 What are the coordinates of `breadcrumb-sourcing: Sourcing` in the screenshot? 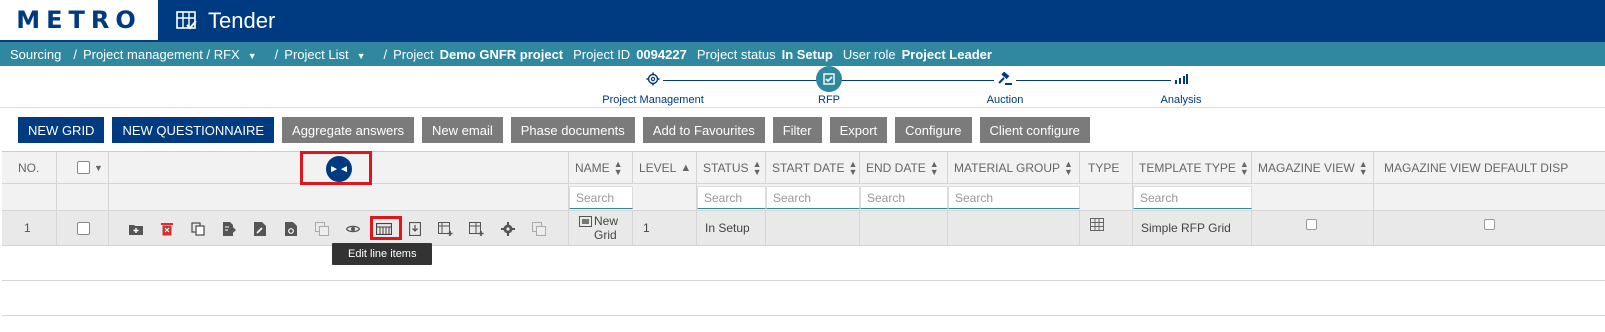 It's located at (35, 54).